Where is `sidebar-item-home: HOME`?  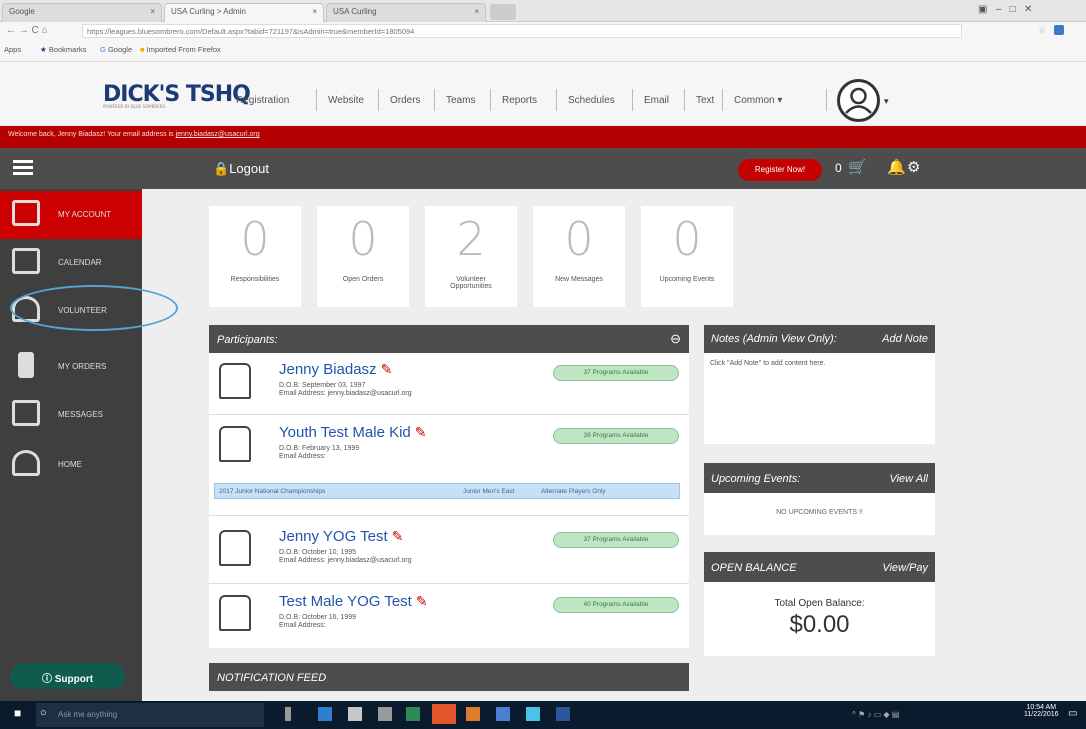 sidebar-item-home: HOME is located at coordinates (71, 465).